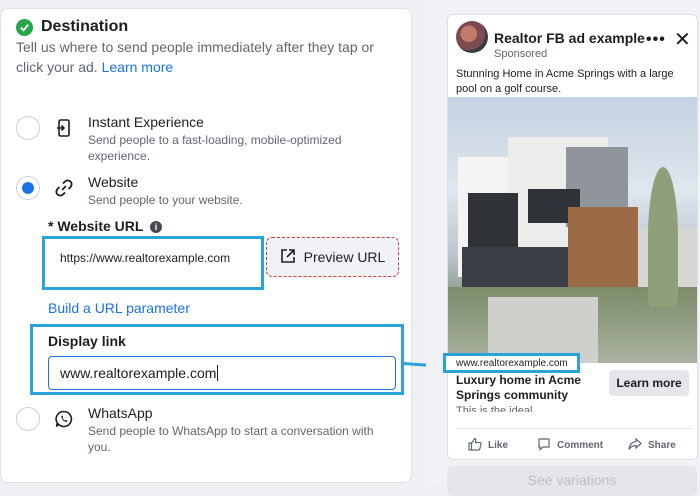 This screenshot has height=496, width=700. I want to click on sponsored-label: Sponsored, so click(521, 54).